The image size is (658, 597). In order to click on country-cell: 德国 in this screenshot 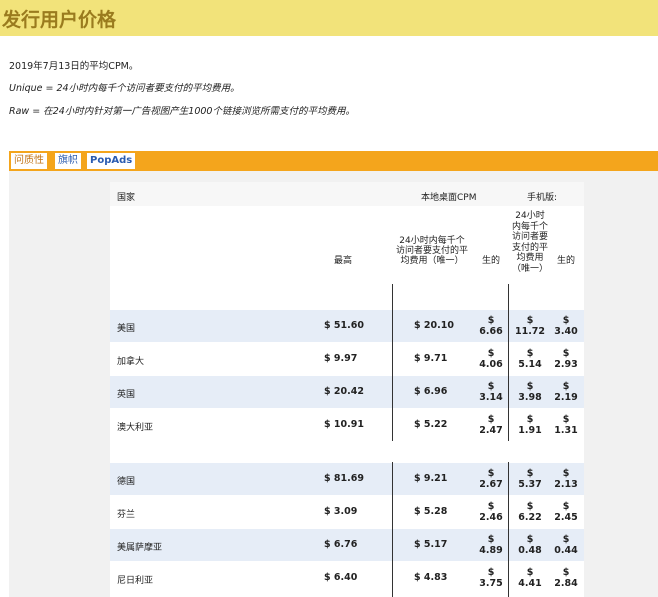, I will do `click(126, 482)`.